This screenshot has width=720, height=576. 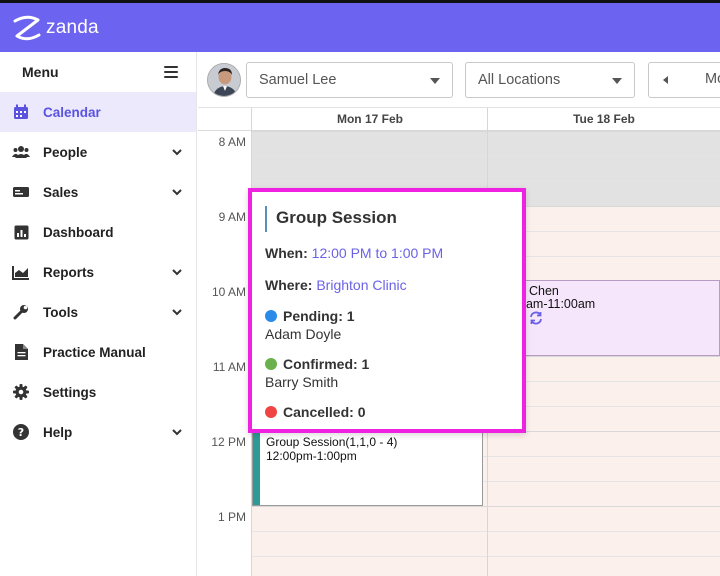 I want to click on sidebar-item-practice-manual: Practice Manual, so click(x=98, y=352).